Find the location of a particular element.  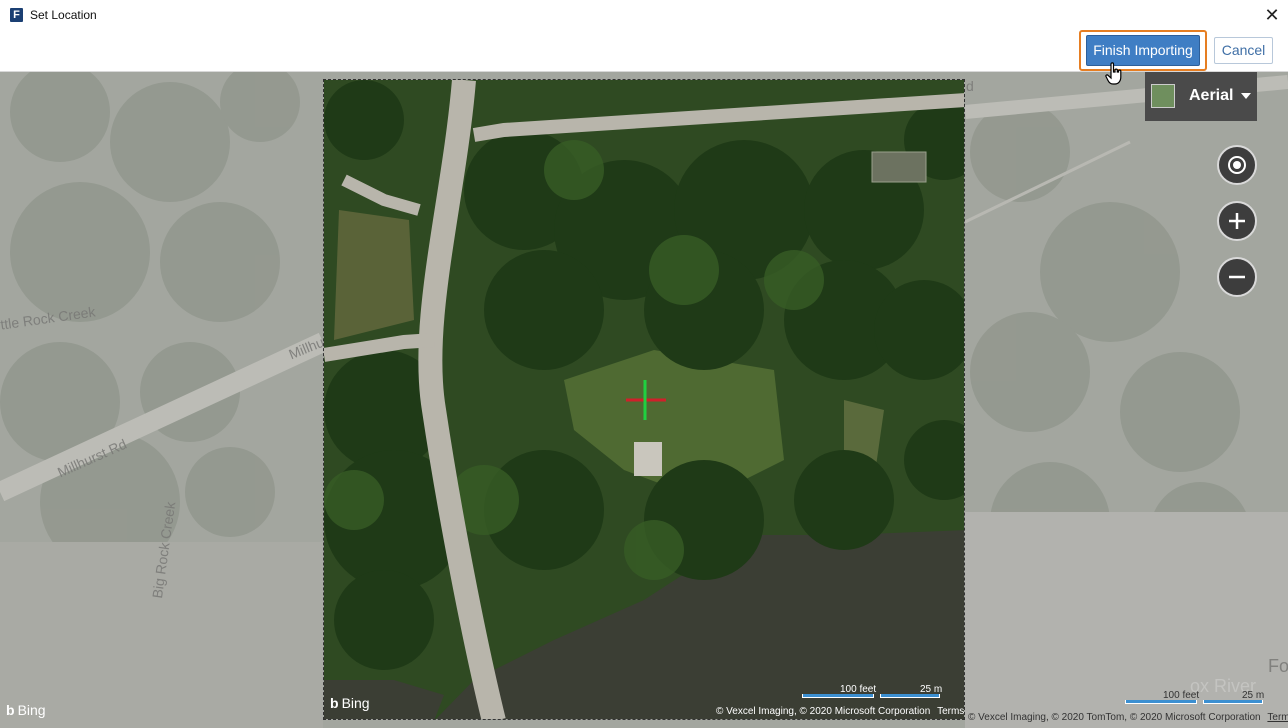

zoom-out-icon is located at coordinates (1237, 277).